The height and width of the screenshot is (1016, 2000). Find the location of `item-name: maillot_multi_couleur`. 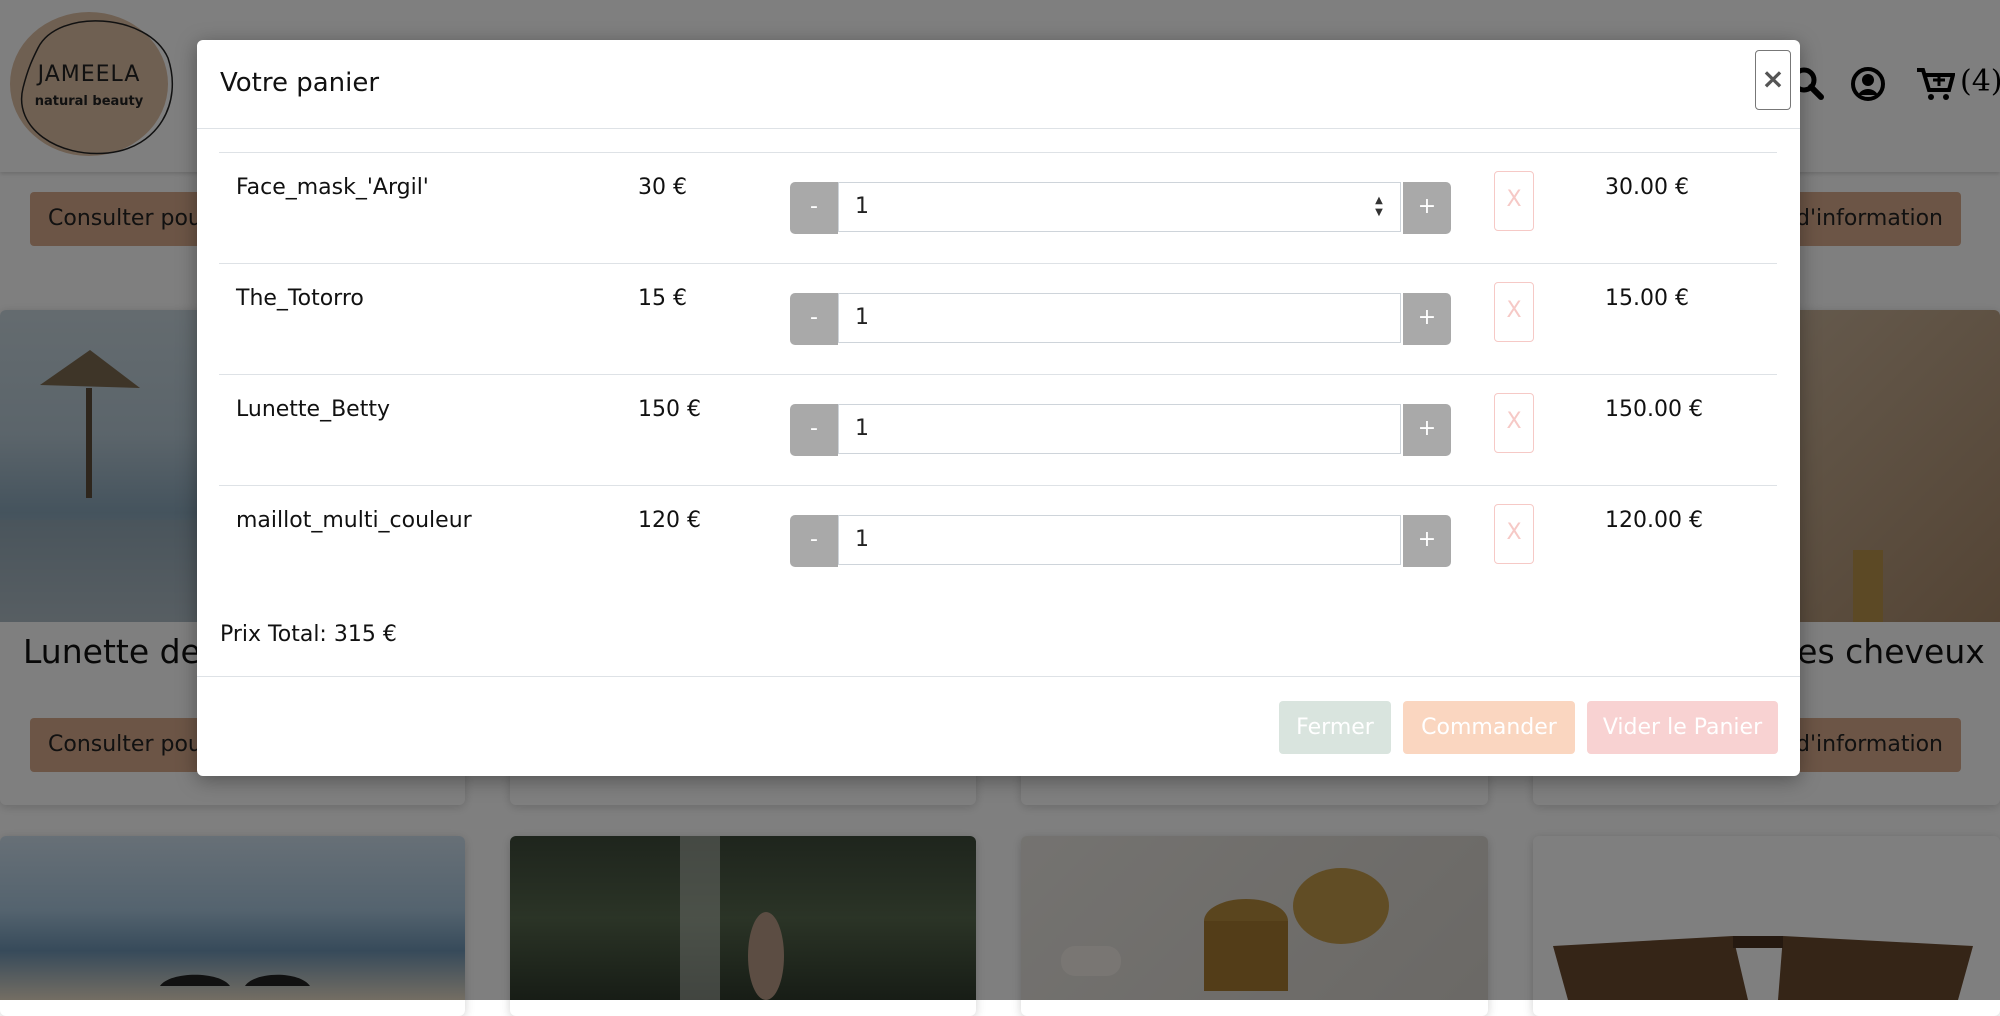

item-name: maillot_multi_couleur is located at coordinates (354, 520).